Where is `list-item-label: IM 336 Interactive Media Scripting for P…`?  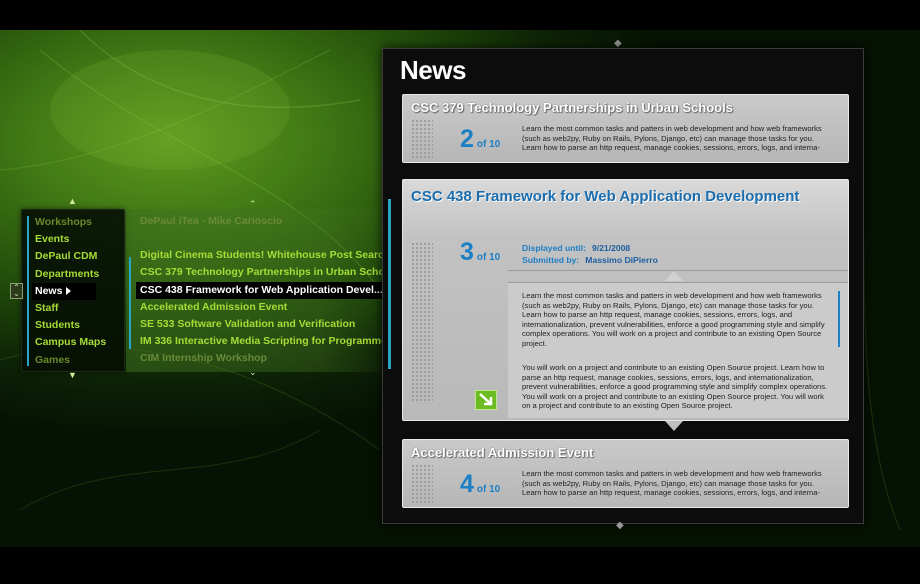 list-item-label: IM 336 Interactive Media Scripting for P… is located at coordinates (263, 341).